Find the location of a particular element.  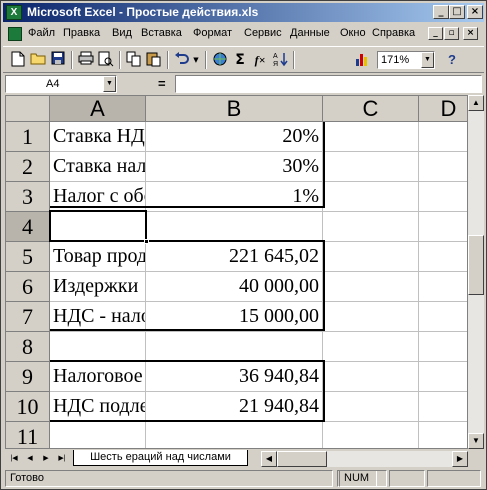

sheet-tab-active: Шесть ераций над числами is located at coordinates (160, 458).